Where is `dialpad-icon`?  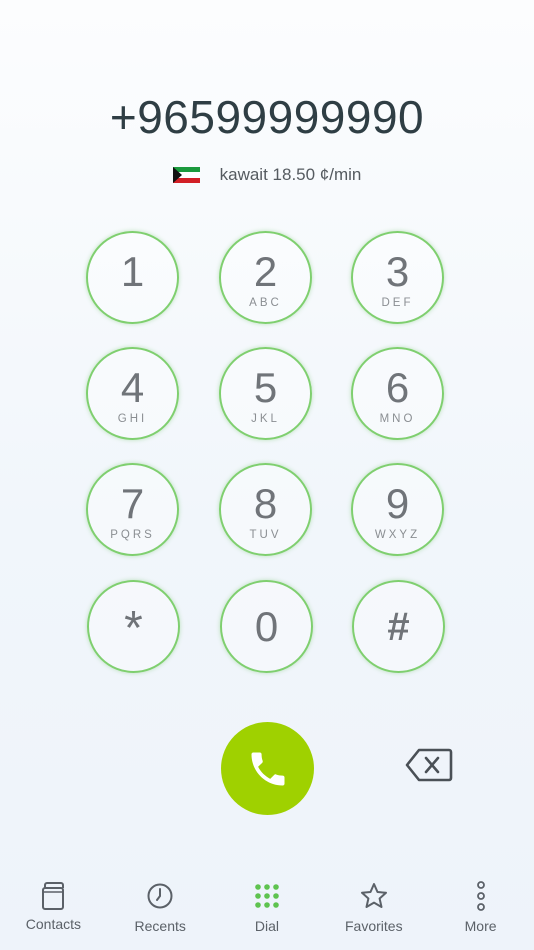
dialpad-icon is located at coordinates (267, 896).